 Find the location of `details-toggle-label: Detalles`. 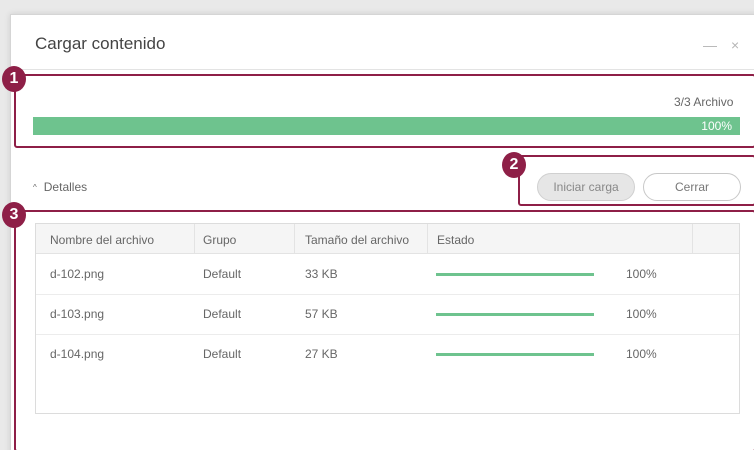

details-toggle-label: Detalles is located at coordinates (65, 187).